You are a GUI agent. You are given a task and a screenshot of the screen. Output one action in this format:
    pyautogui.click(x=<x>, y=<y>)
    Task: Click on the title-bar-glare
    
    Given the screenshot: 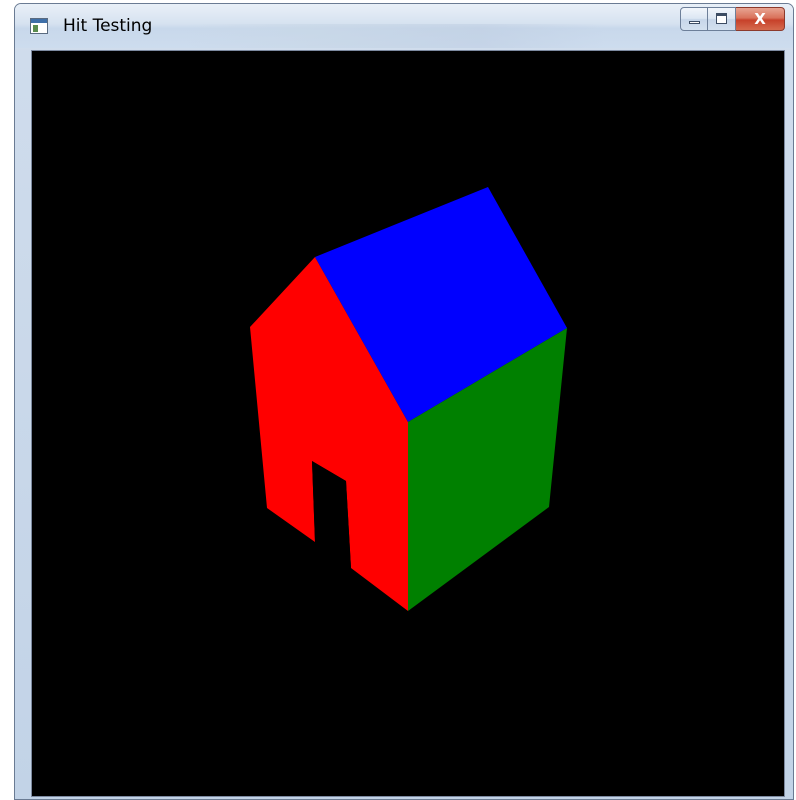 What is the action you would take?
    pyautogui.click(x=395, y=36)
    